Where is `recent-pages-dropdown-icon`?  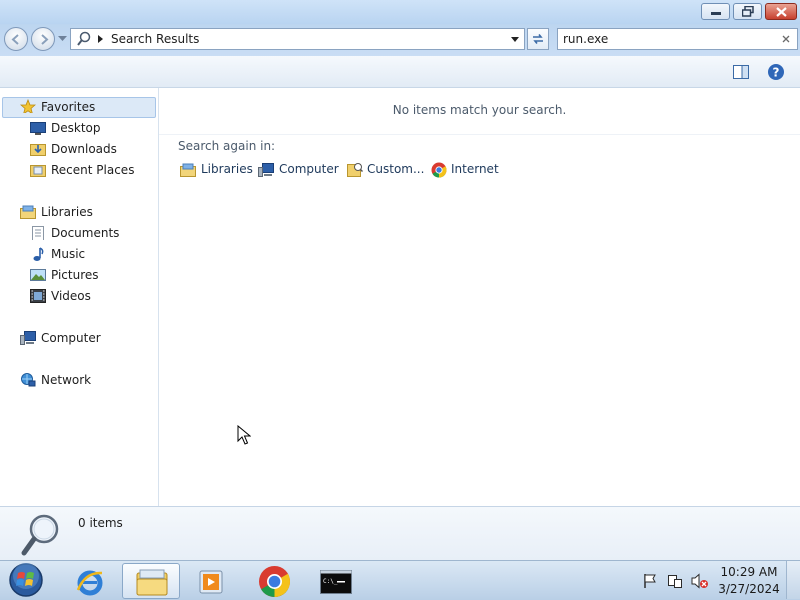
recent-pages-dropdown-icon is located at coordinates (62, 39).